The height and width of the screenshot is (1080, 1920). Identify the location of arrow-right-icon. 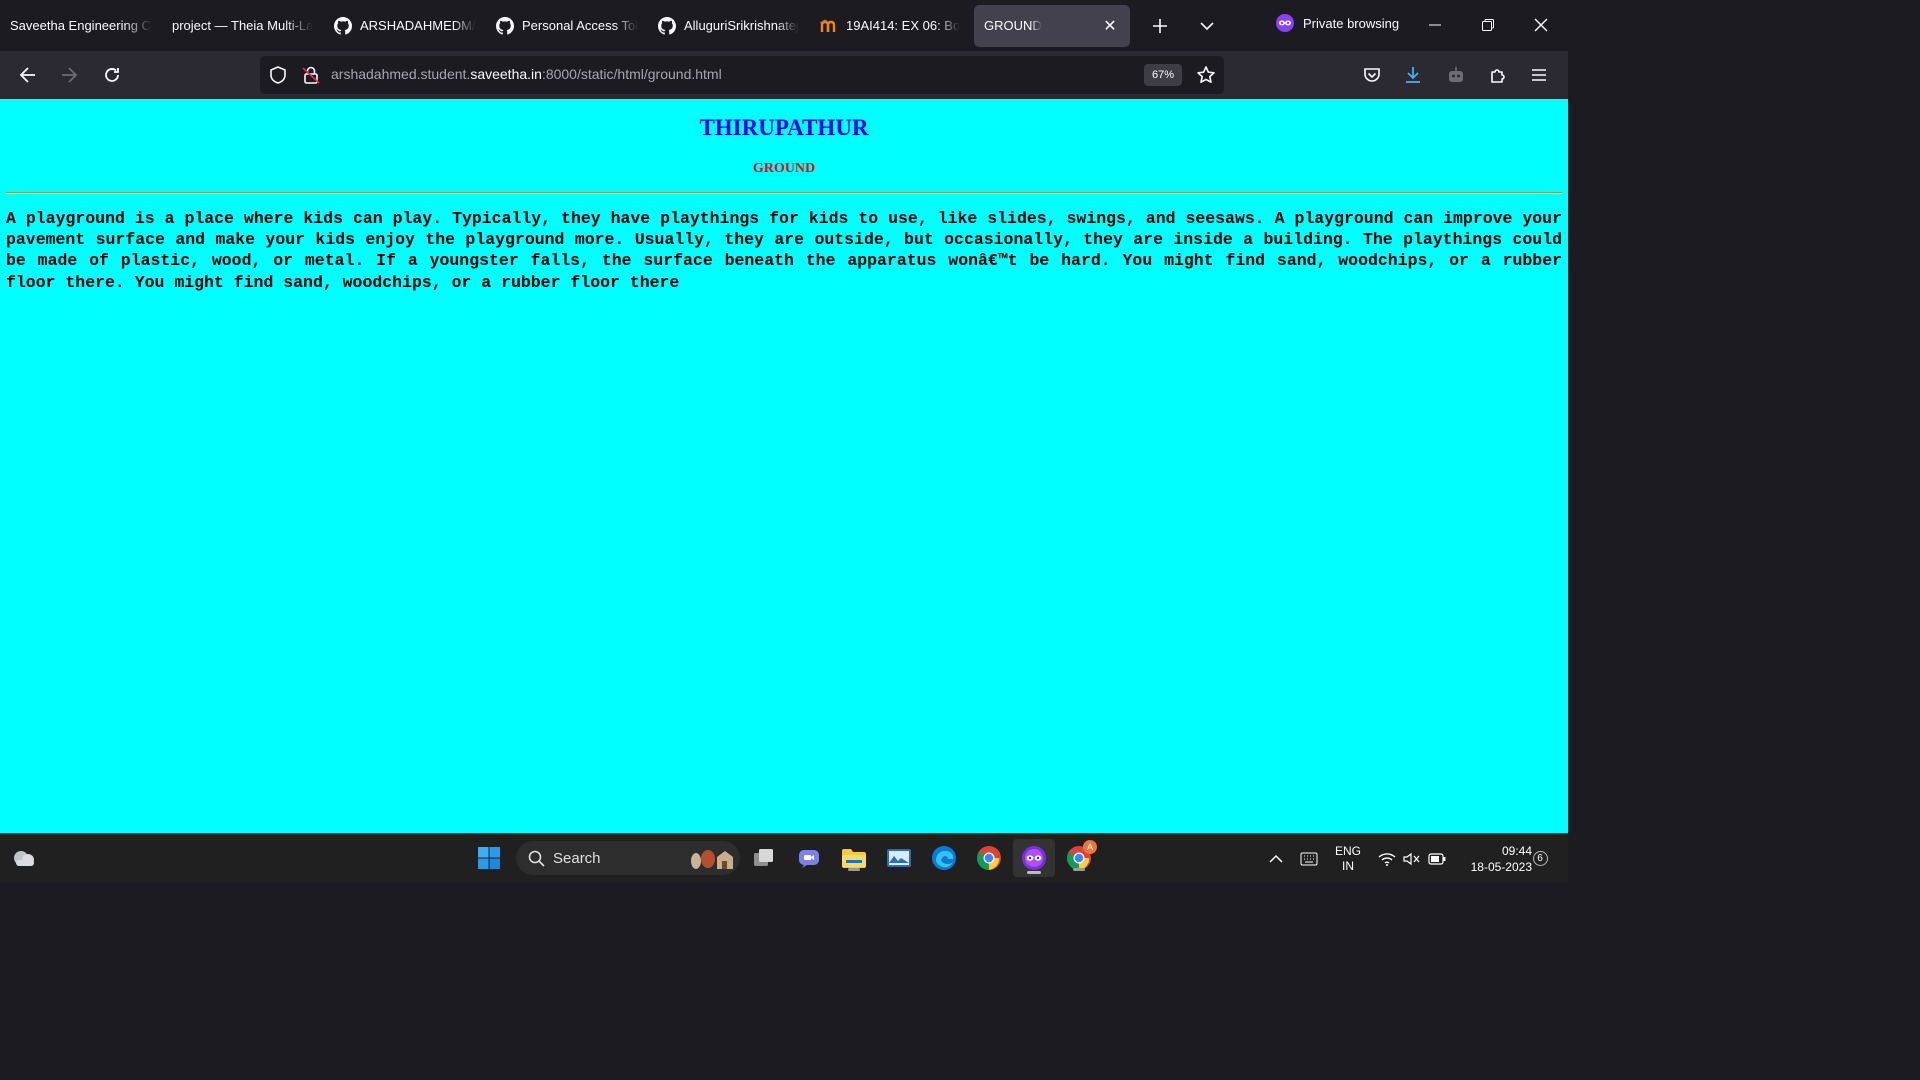
(70, 75).